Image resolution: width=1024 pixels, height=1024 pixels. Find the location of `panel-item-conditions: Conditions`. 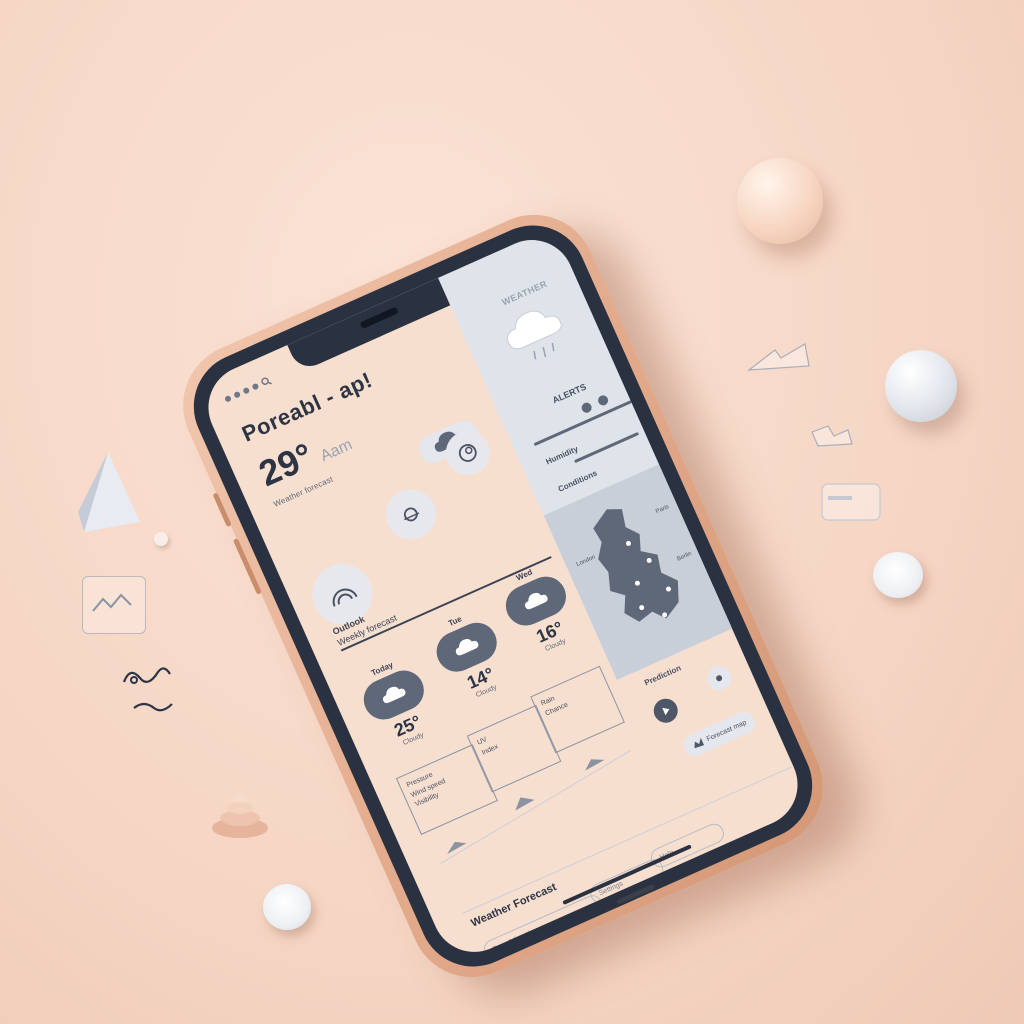

panel-item-conditions: Conditions is located at coordinates (577, 481).